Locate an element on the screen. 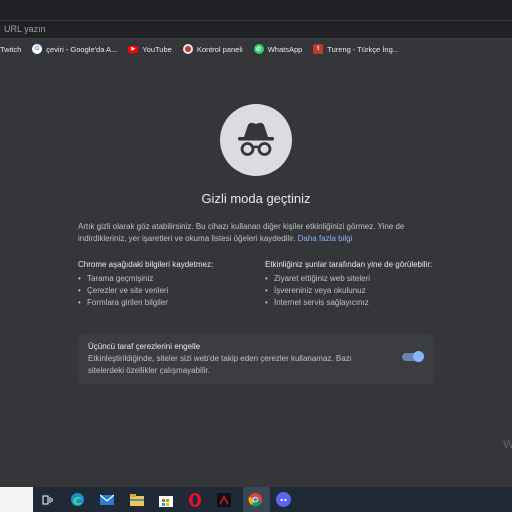 This screenshot has height=512, width=512. still-visible-heading-suffix: : is located at coordinates (431, 264).